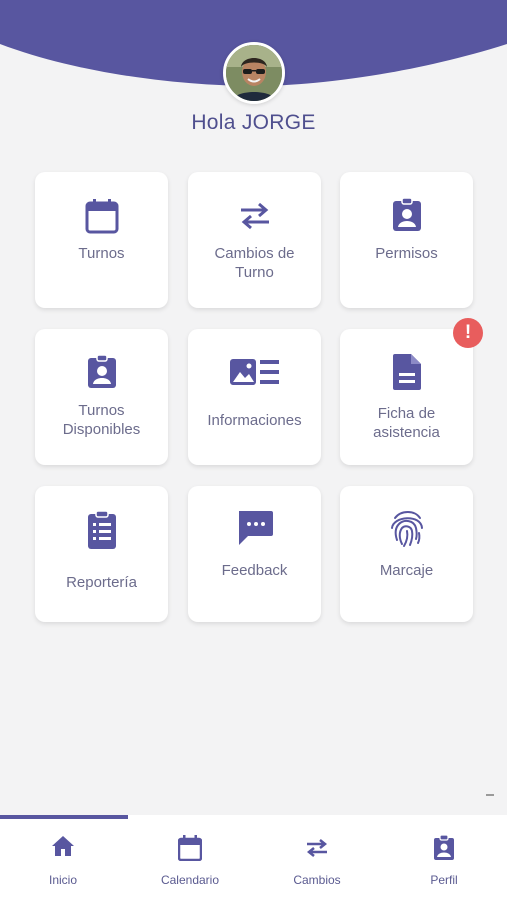 This screenshot has width=507, height=900. I want to click on chat-bubble-icon, so click(254, 528).